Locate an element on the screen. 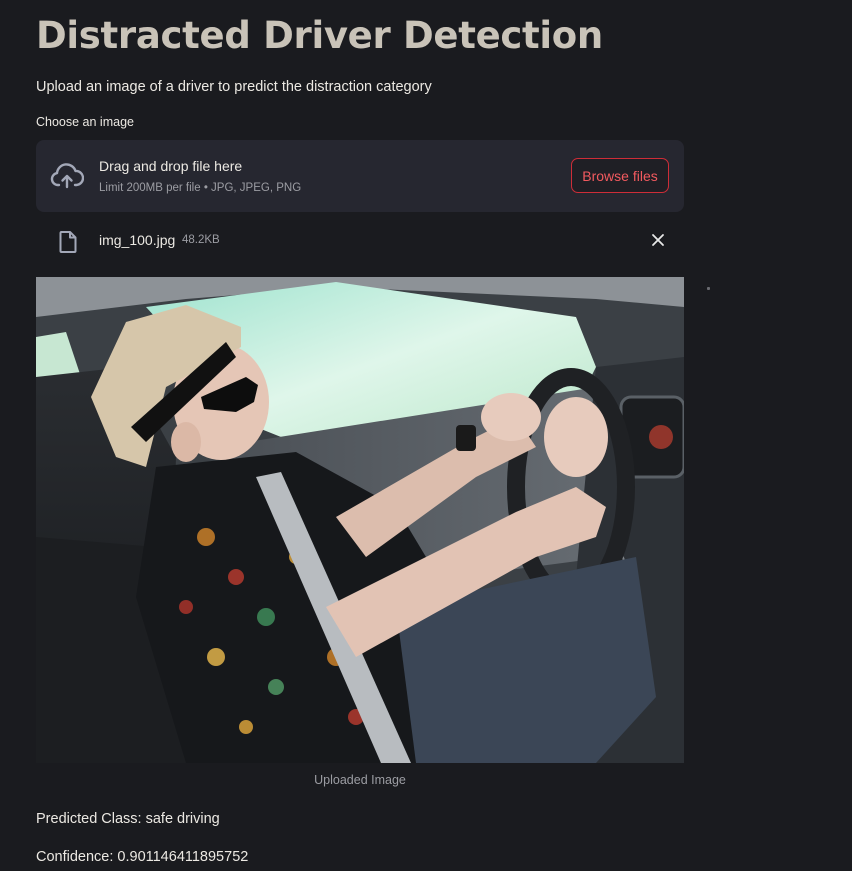  dropzone-limit-text: Limit 200MB per file • JPG, JPEG, PNG is located at coordinates (200, 188).